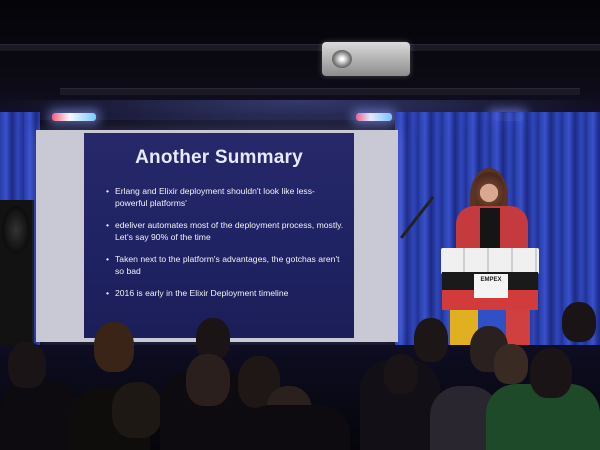 The image size is (600, 450). Describe the element at coordinates (490, 261) in the screenshot. I see `lectern-top` at that location.